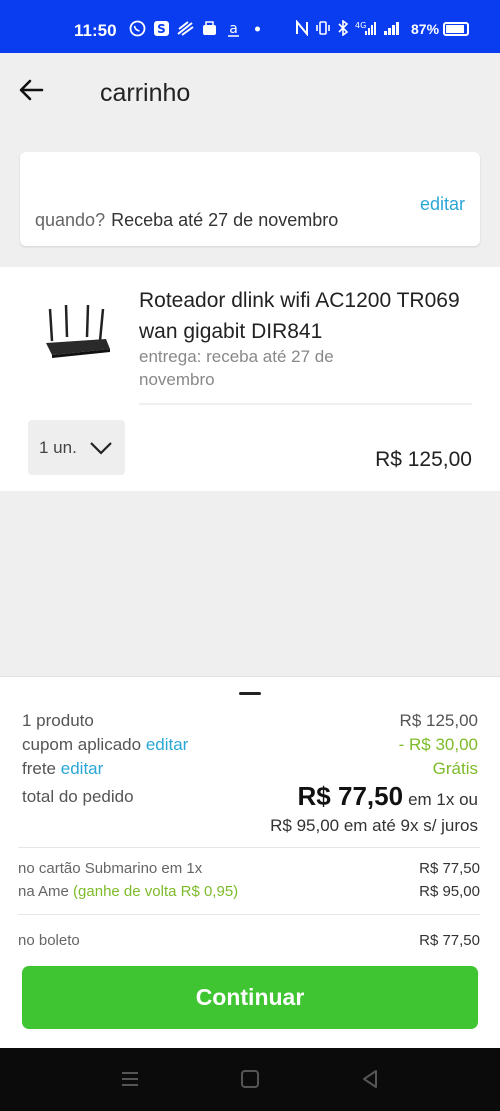 This screenshot has height=1111, width=500. What do you see at coordinates (70, 220) in the screenshot?
I see `delivery-when-label: quando?` at bounding box center [70, 220].